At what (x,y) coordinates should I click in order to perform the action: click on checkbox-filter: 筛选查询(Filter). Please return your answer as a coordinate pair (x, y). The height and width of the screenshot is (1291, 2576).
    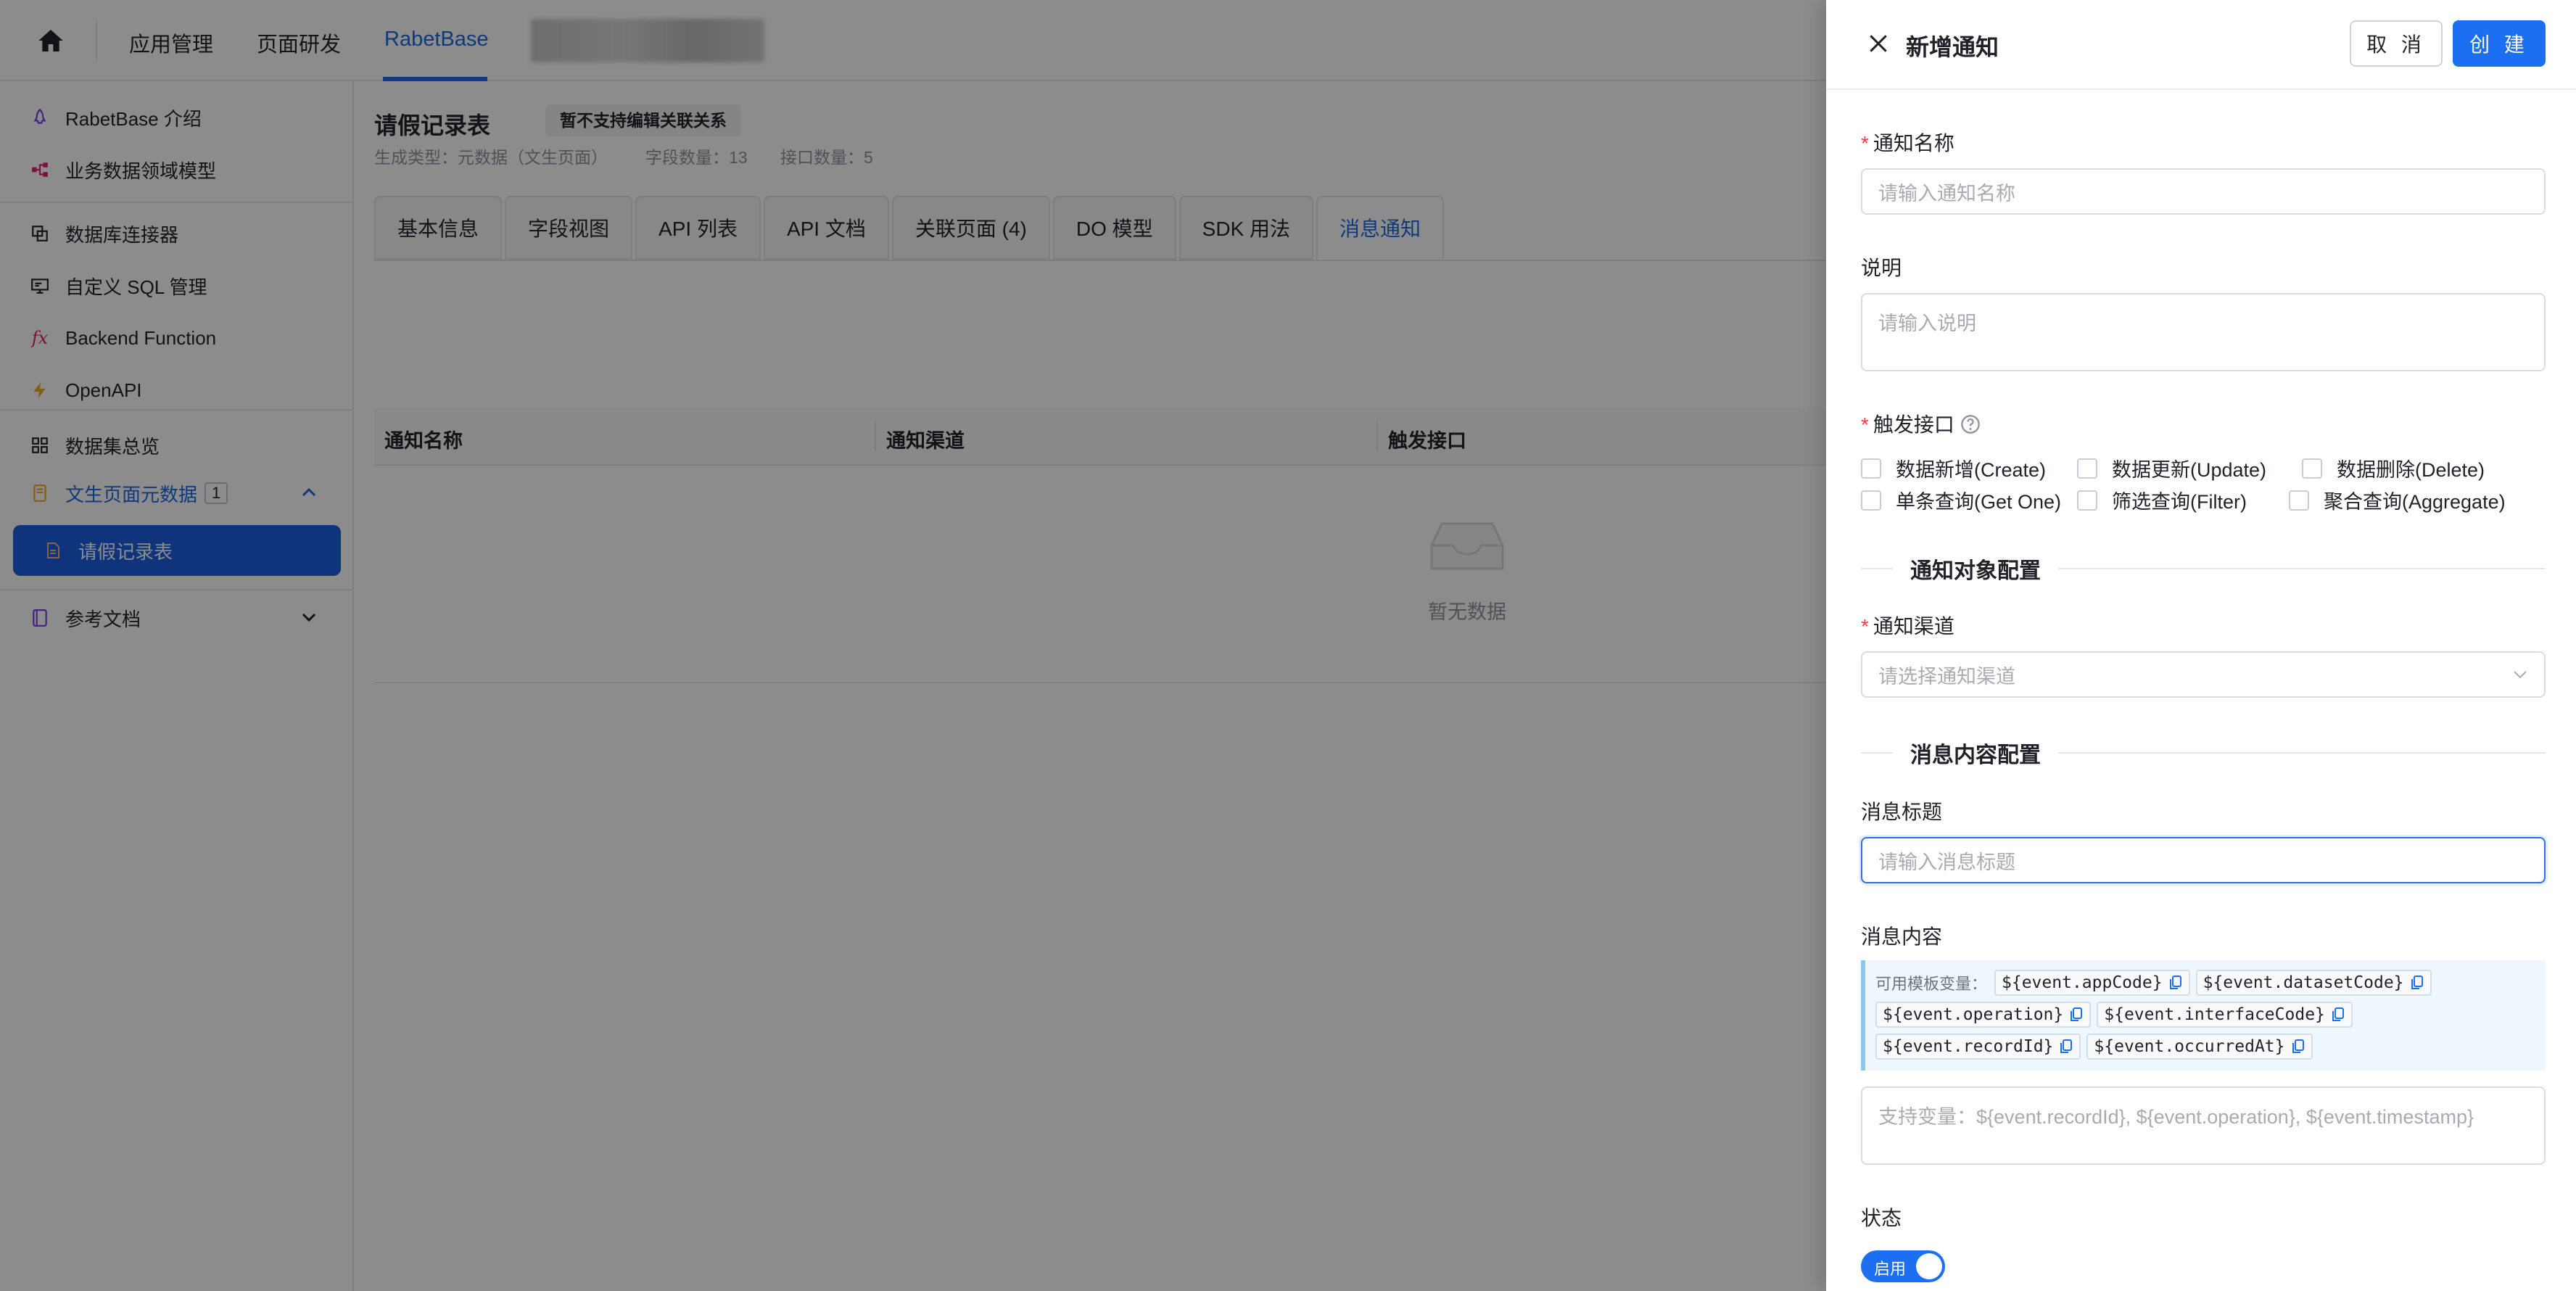
    Looking at the image, I should click on (2175, 500).